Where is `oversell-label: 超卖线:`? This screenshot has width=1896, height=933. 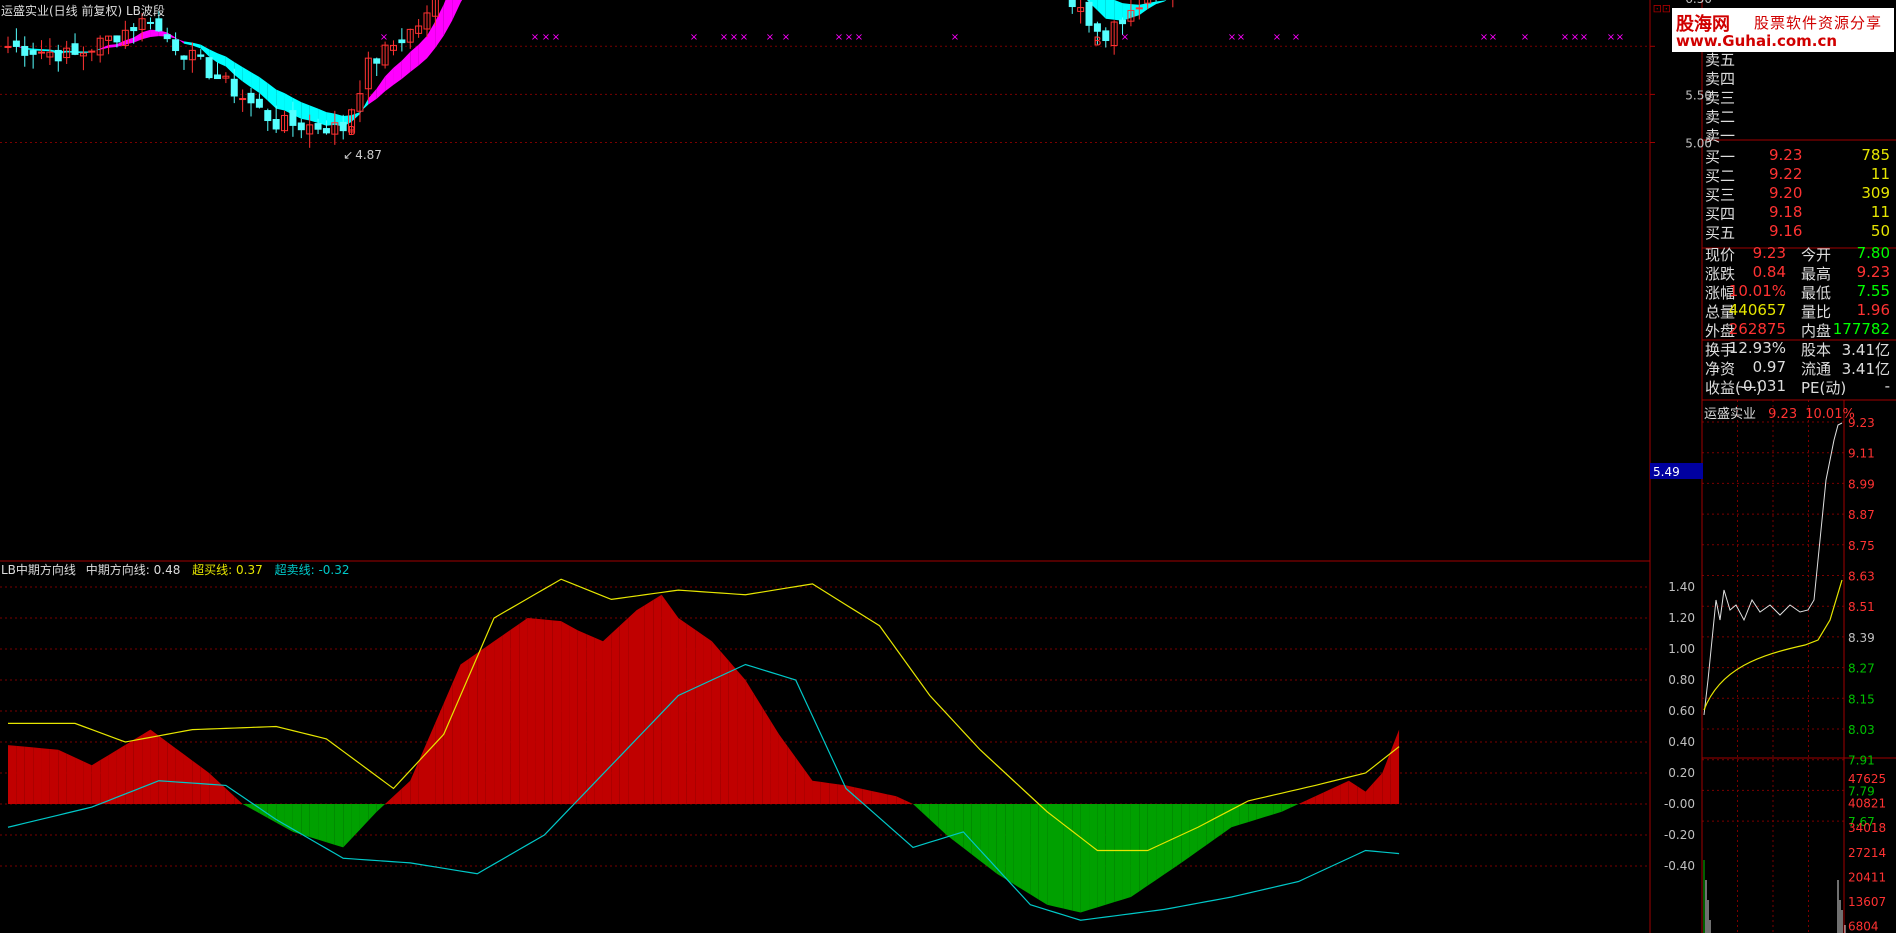
oversell-label: 超卖线: is located at coordinates (294, 570).